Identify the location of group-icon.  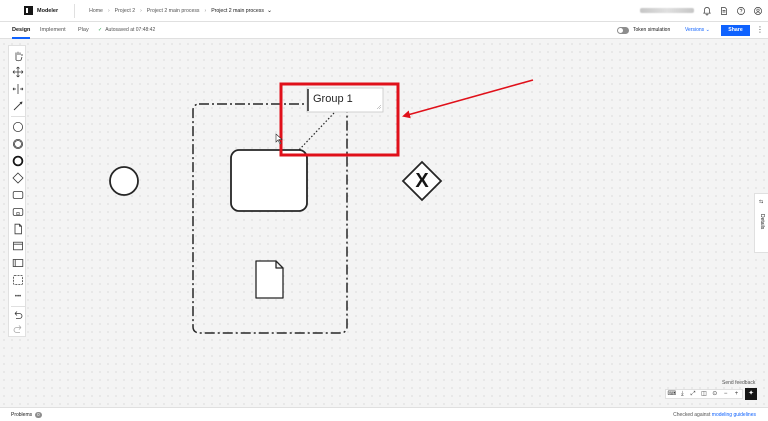
(18, 280).